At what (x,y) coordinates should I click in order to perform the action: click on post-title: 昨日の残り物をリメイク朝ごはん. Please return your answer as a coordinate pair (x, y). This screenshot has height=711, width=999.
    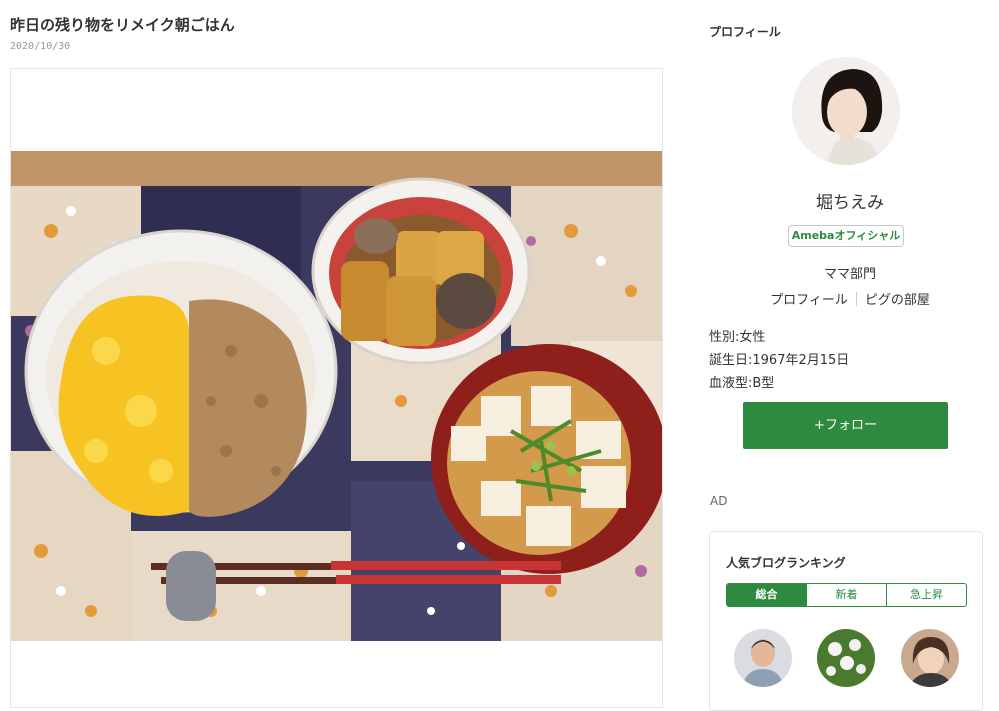
    Looking at the image, I should click on (122, 24).